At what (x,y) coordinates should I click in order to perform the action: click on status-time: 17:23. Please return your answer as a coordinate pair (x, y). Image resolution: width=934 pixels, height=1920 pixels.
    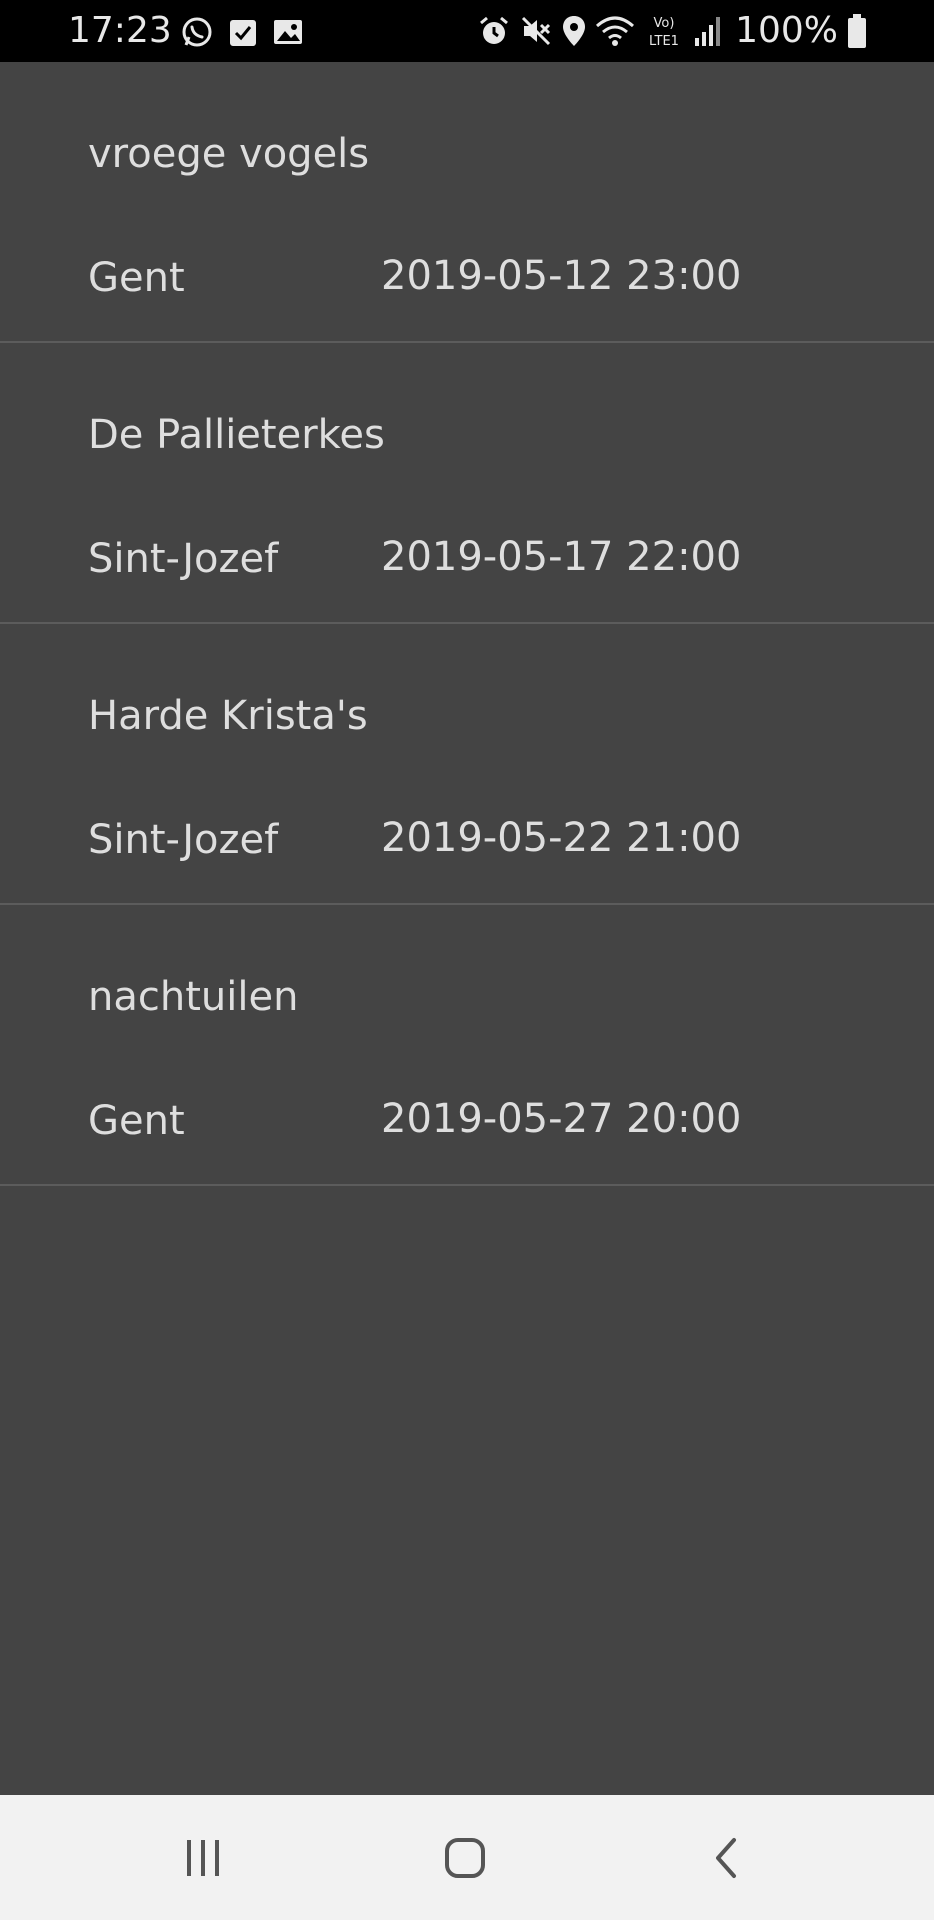
    Looking at the image, I should click on (120, 30).